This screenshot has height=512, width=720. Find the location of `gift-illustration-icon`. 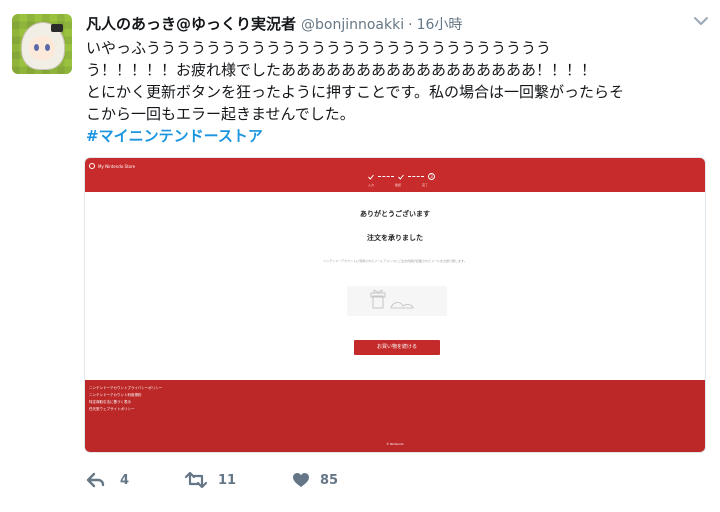

gift-illustration-icon is located at coordinates (397, 301).